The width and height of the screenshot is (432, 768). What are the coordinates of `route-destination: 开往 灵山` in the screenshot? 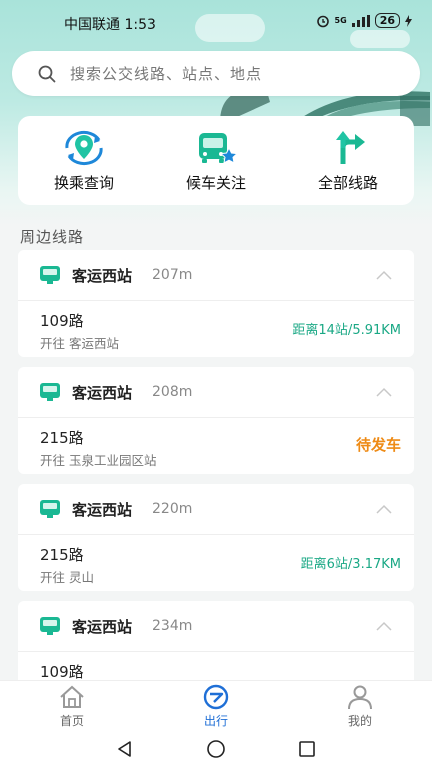 It's located at (67, 577).